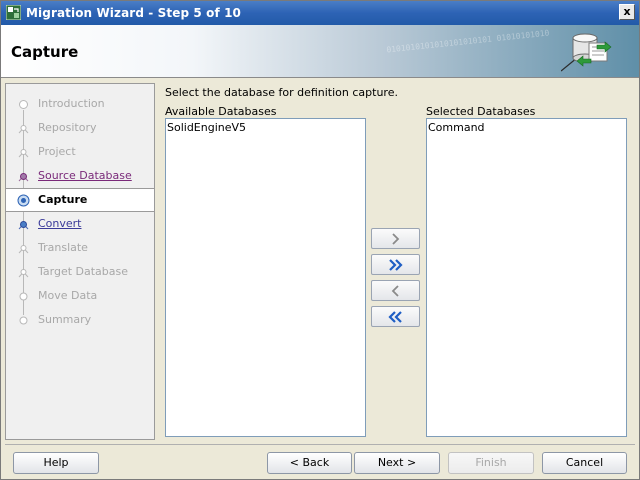 The height and width of the screenshot is (480, 640). What do you see at coordinates (320, 13) in the screenshot?
I see `title-bar: Migration Wizard - Step 5 of 10 x` at bounding box center [320, 13].